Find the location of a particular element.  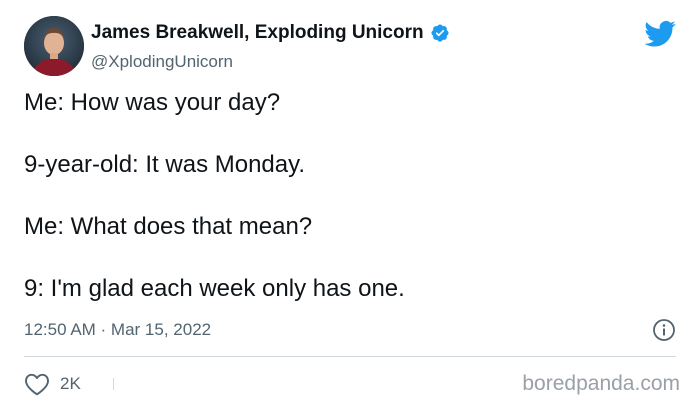

tweet-actions: 2K is located at coordinates (69, 384).